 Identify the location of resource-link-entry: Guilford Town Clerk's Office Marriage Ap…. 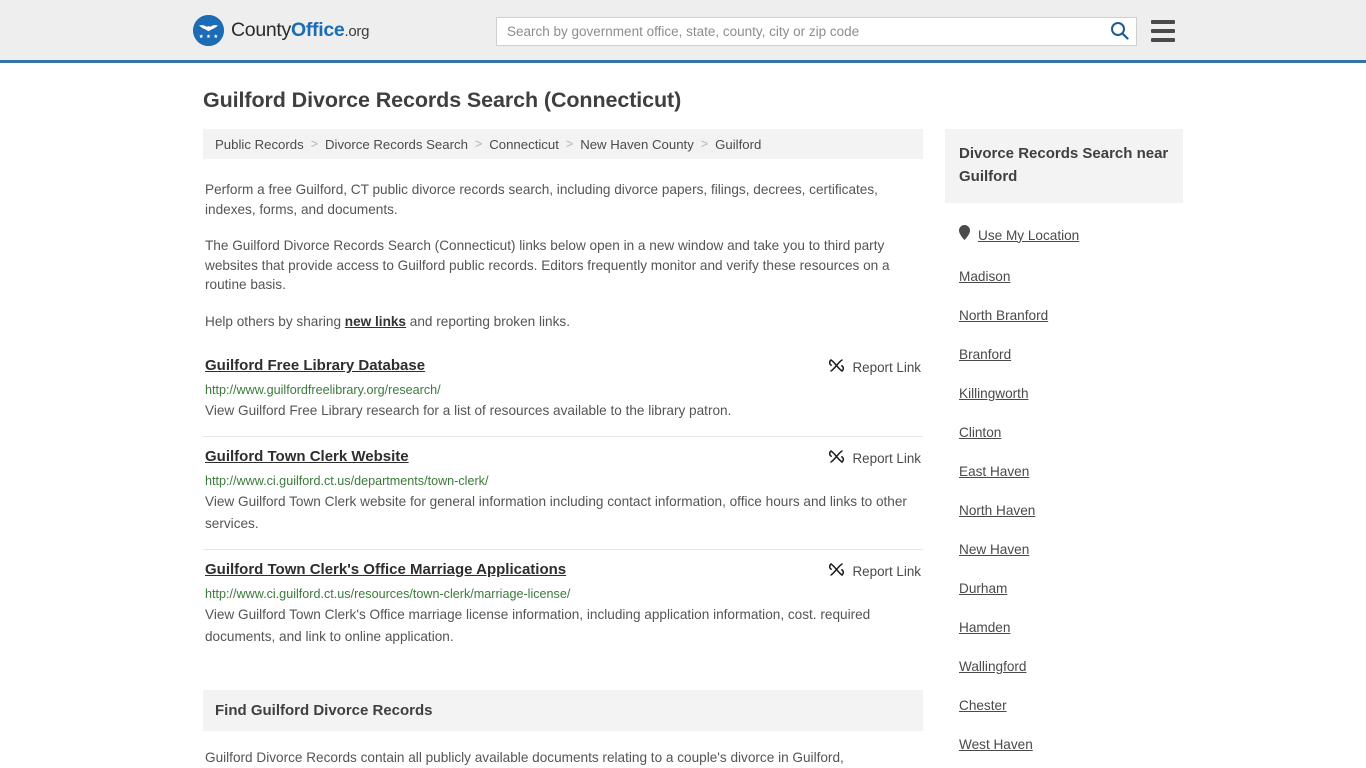
(563, 605).